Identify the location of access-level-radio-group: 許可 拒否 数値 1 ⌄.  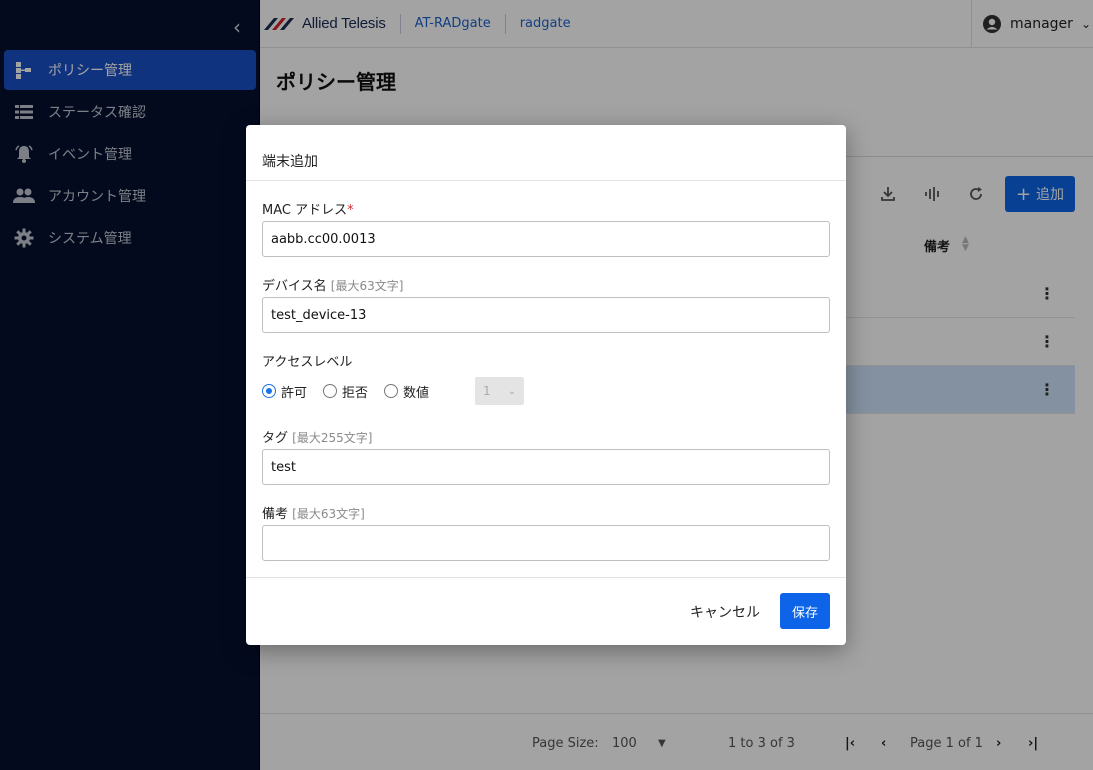
(393, 391).